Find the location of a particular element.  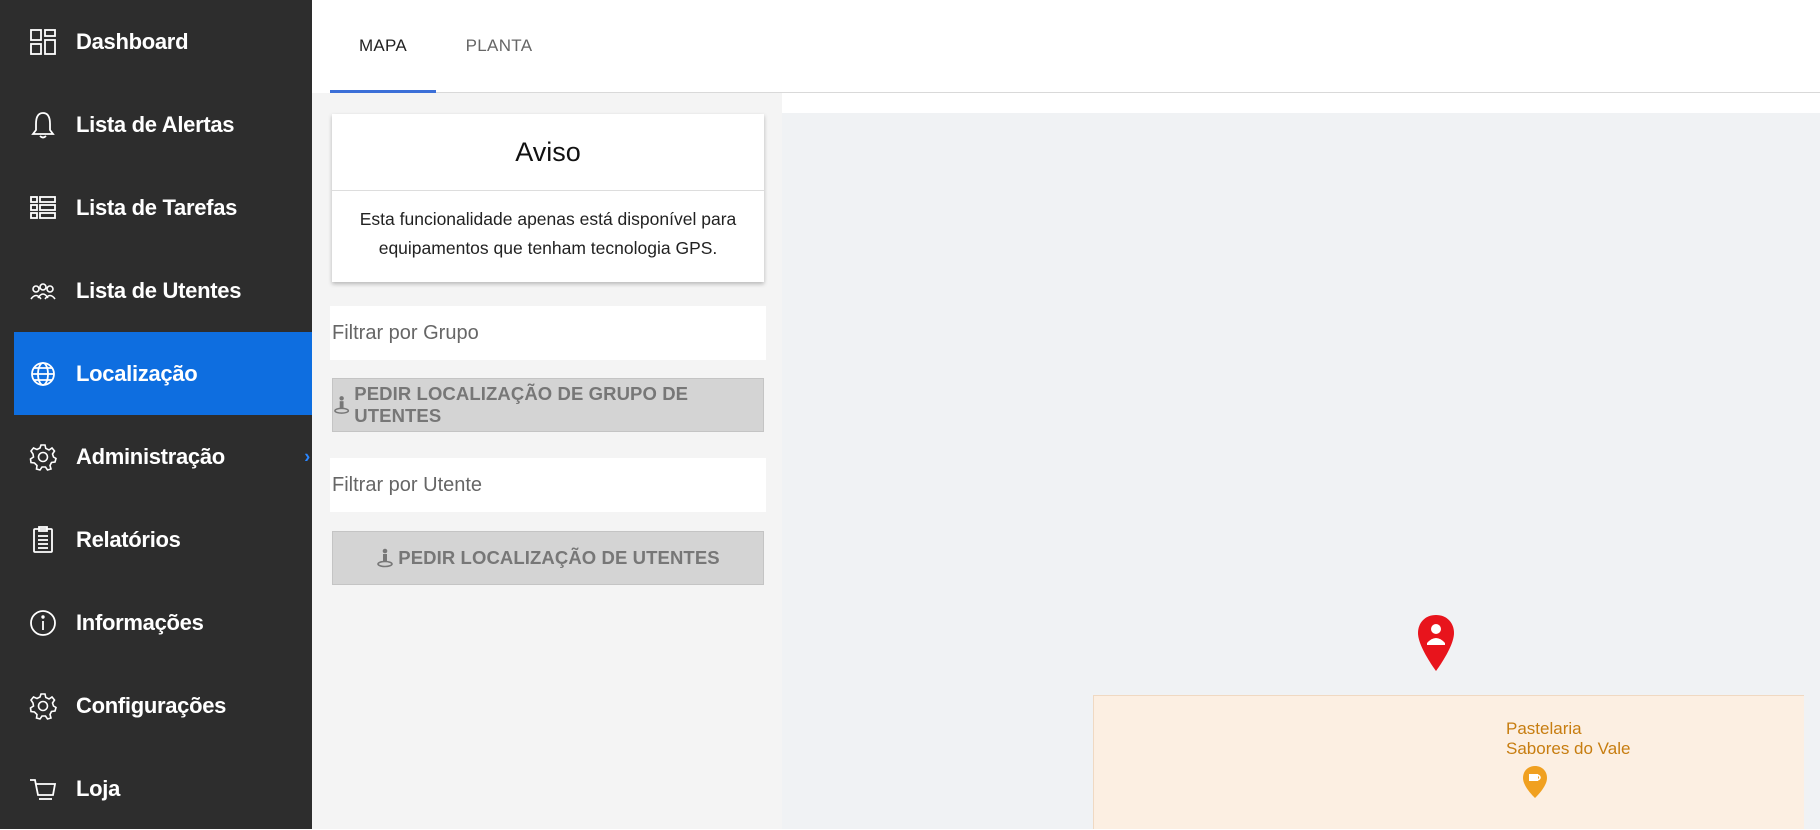

sidebar-item-alerts: Lista de Alertas is located at coordinates (163, 124).